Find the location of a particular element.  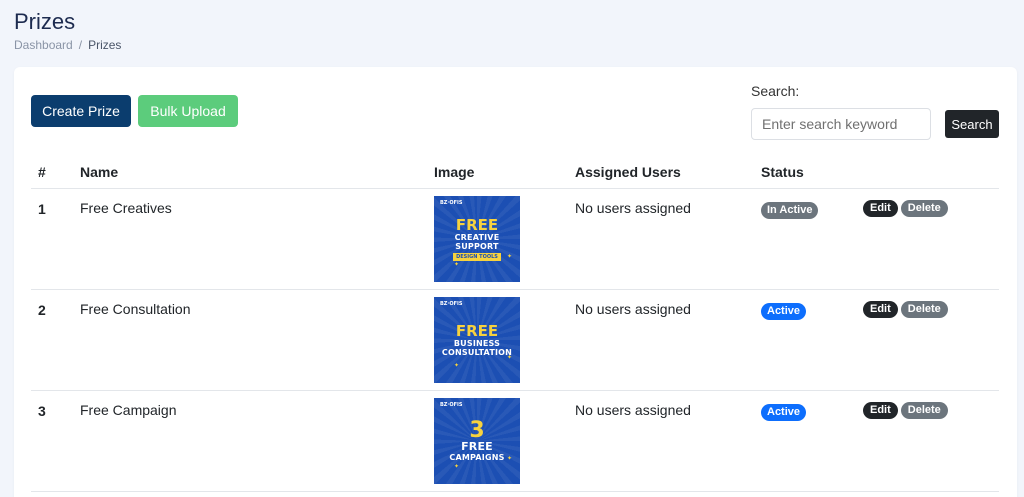

breadcrumb: Dashboard / Prizes is located at coordinates (67, 45).